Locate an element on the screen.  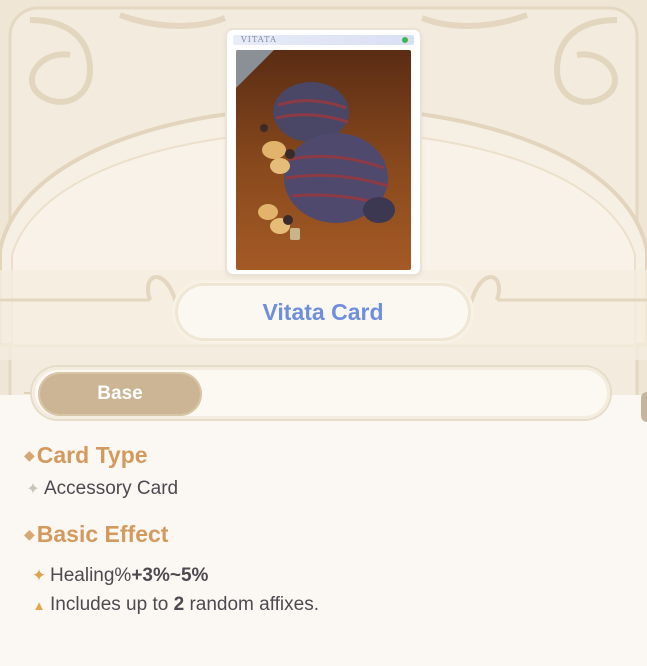
star-icon: ✦ is located at coordinates (39, 575).